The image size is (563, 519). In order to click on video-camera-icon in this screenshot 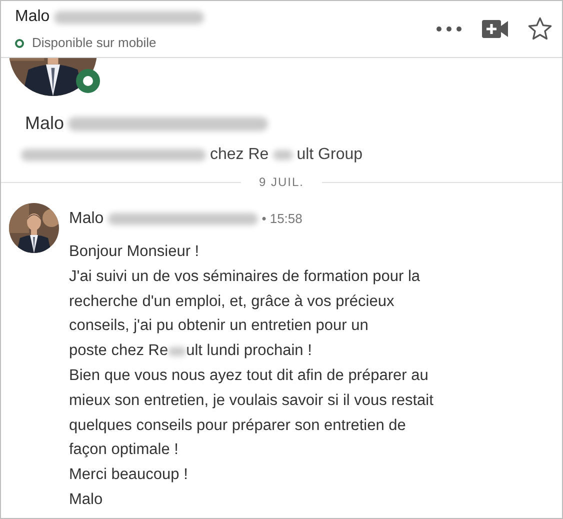, I will do `click(495, 29)`.